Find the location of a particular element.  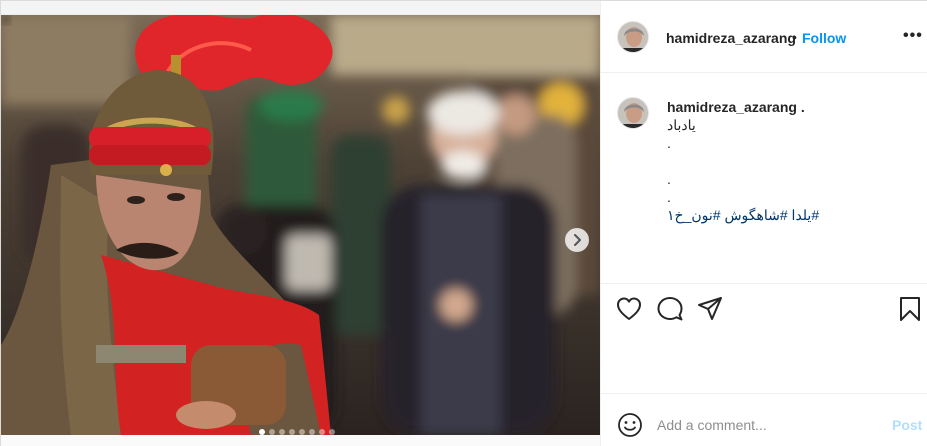

bottom-strip is located at coordinates (300, 440).